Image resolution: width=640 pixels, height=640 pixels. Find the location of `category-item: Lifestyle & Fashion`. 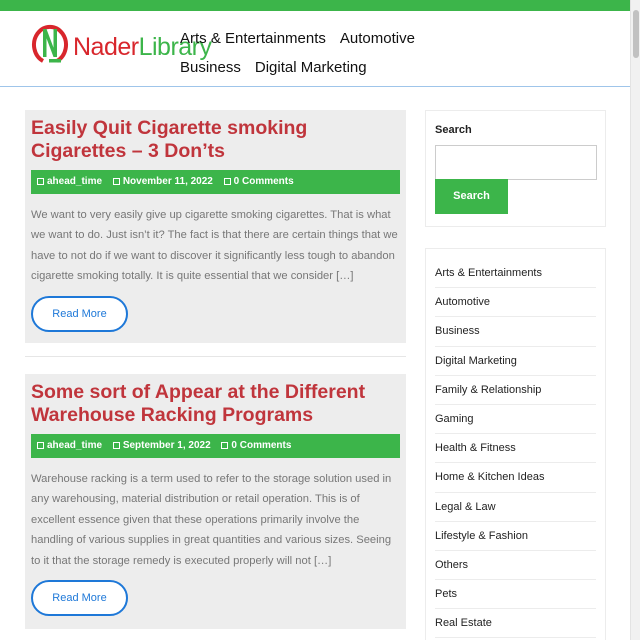

category-item: Lifestyle & Fashion is located at coordinates (515, 536).